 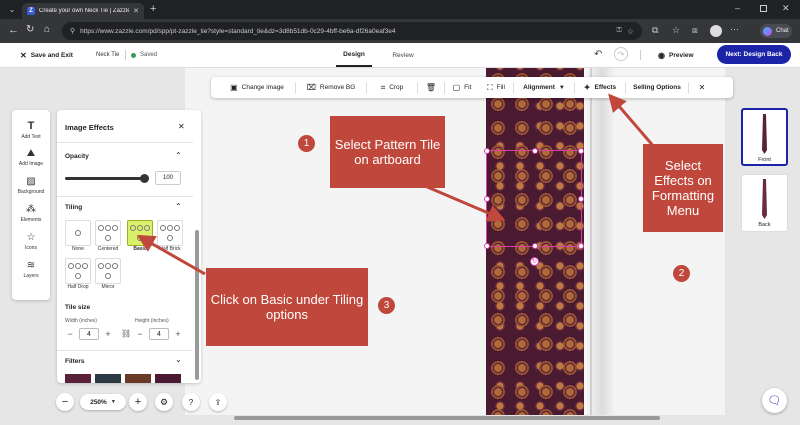 What do you see at coordinates (619, 31) in the screenshot?
I see `key-icon: ⚿` at bounding box center [619, 31].